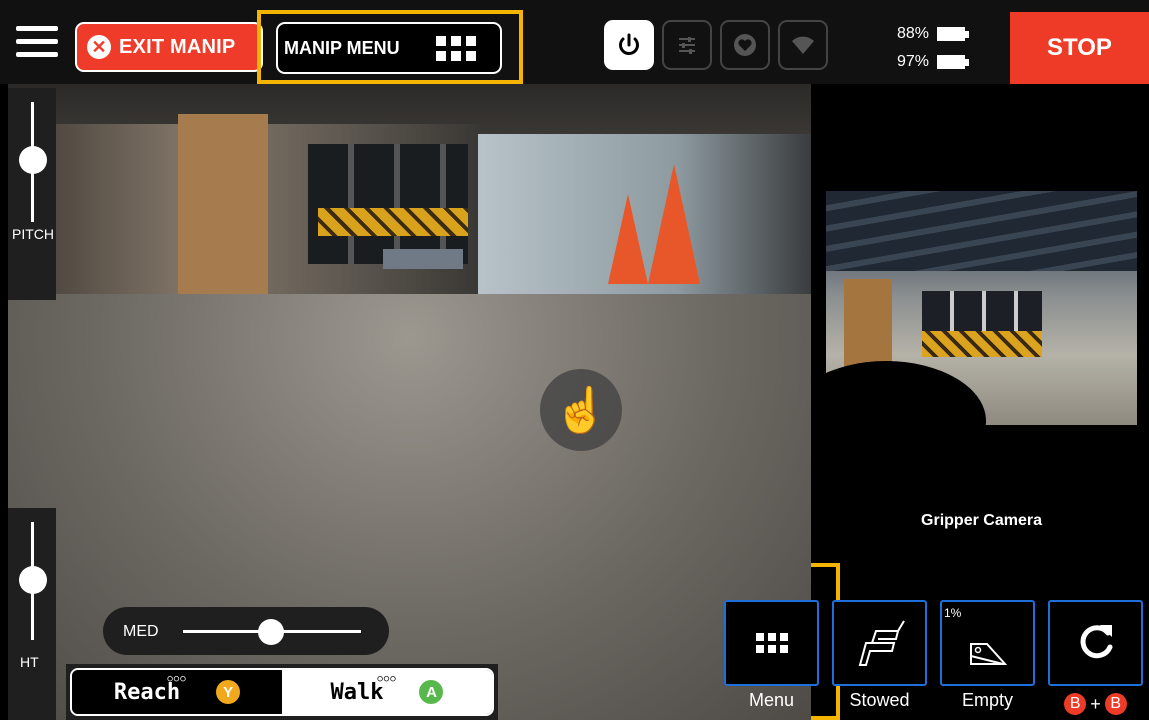 The height and width of the screenshot is (720, 1149). What do you see at coordinates (32, 194) in the screenshot?
I see `pitch-slider: PITCH` at bounding box center [32, 194].